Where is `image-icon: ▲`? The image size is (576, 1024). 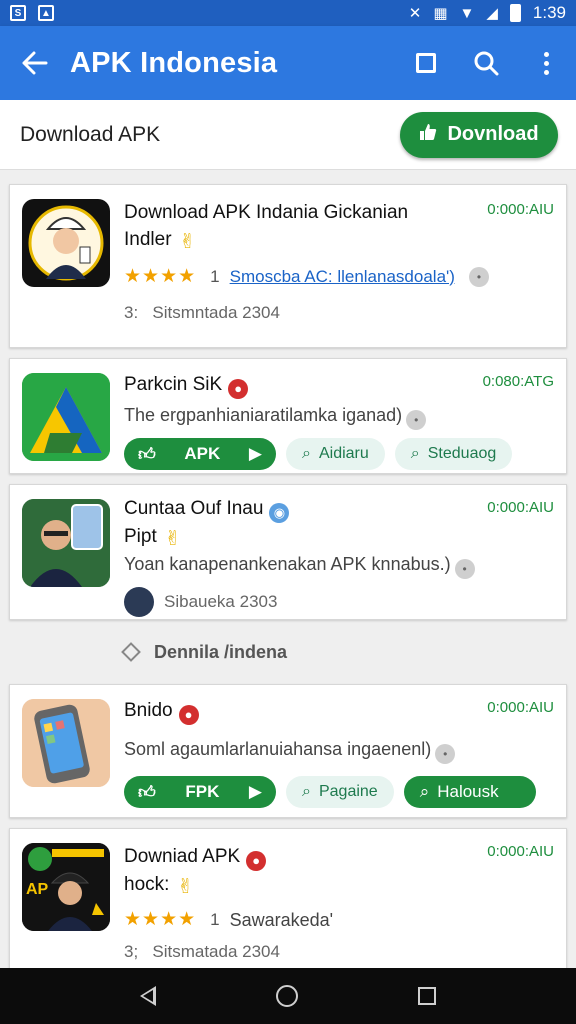
image-icon: ▲ is located at coordinates (46, 13).